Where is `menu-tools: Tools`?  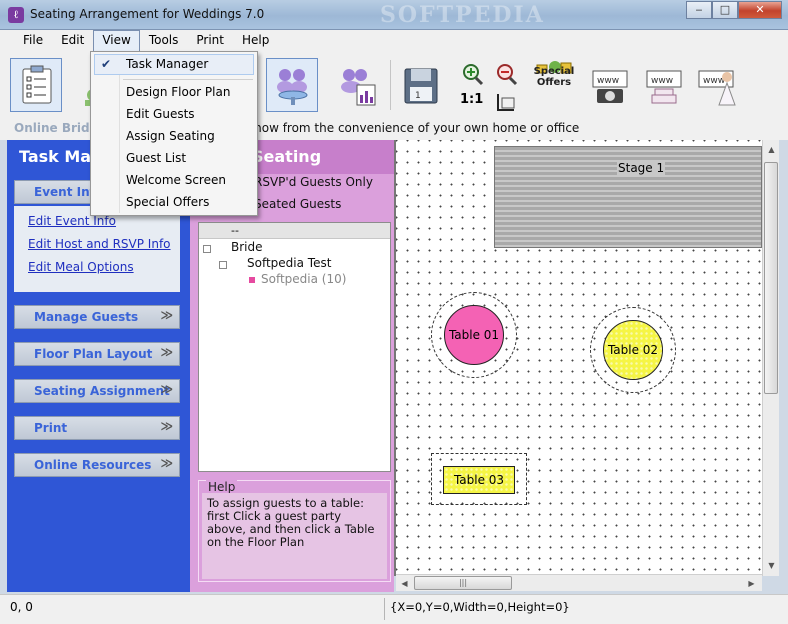 menu-tools: Tools is located at coordinates (164, 41).